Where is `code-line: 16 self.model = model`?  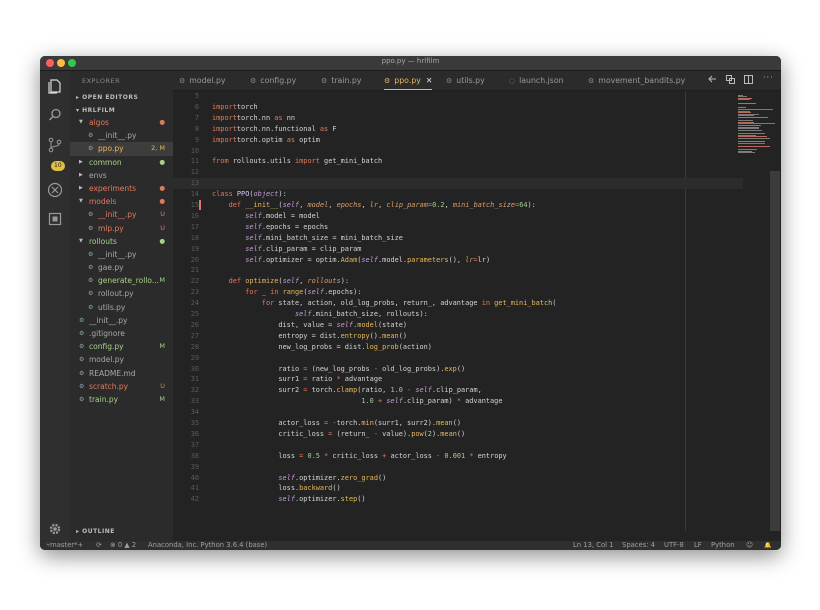
code-line: 16 self.model = model is located at coordinates (458, 216).